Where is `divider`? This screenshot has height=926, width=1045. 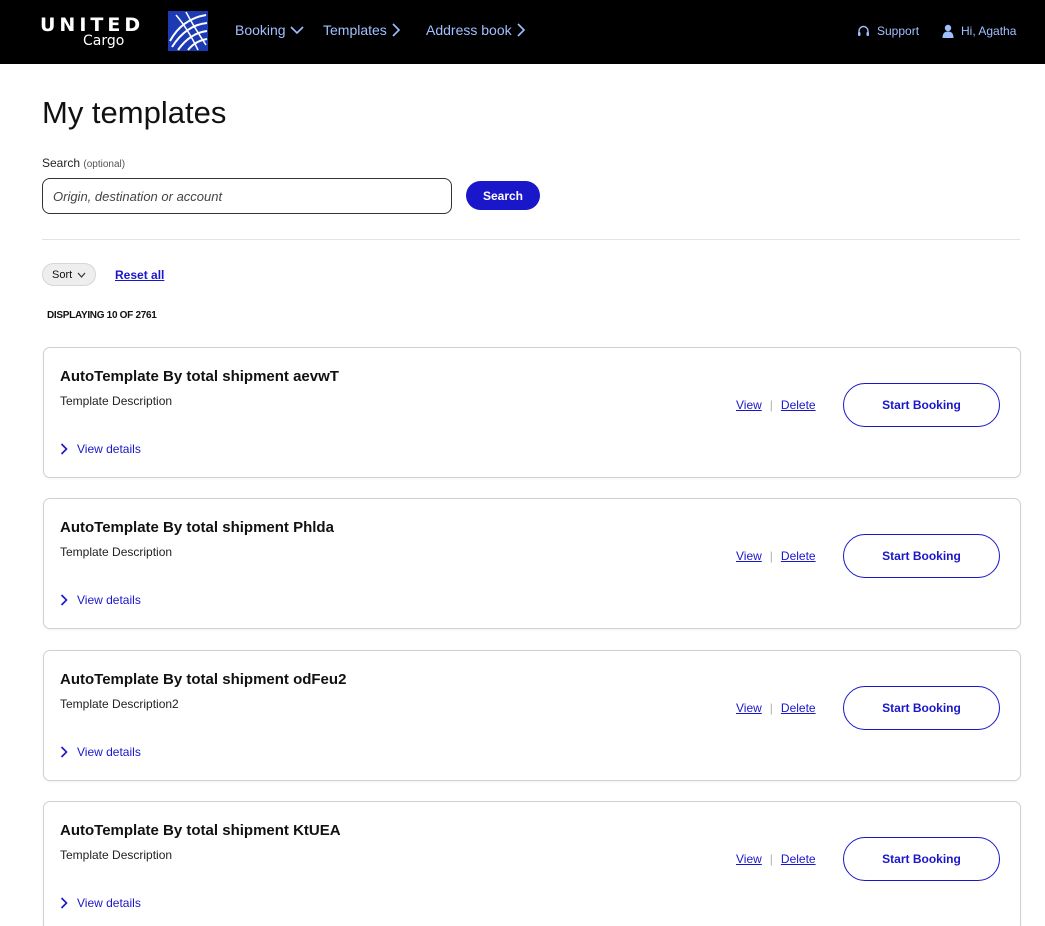
divider is located at coordinates (531, 239).